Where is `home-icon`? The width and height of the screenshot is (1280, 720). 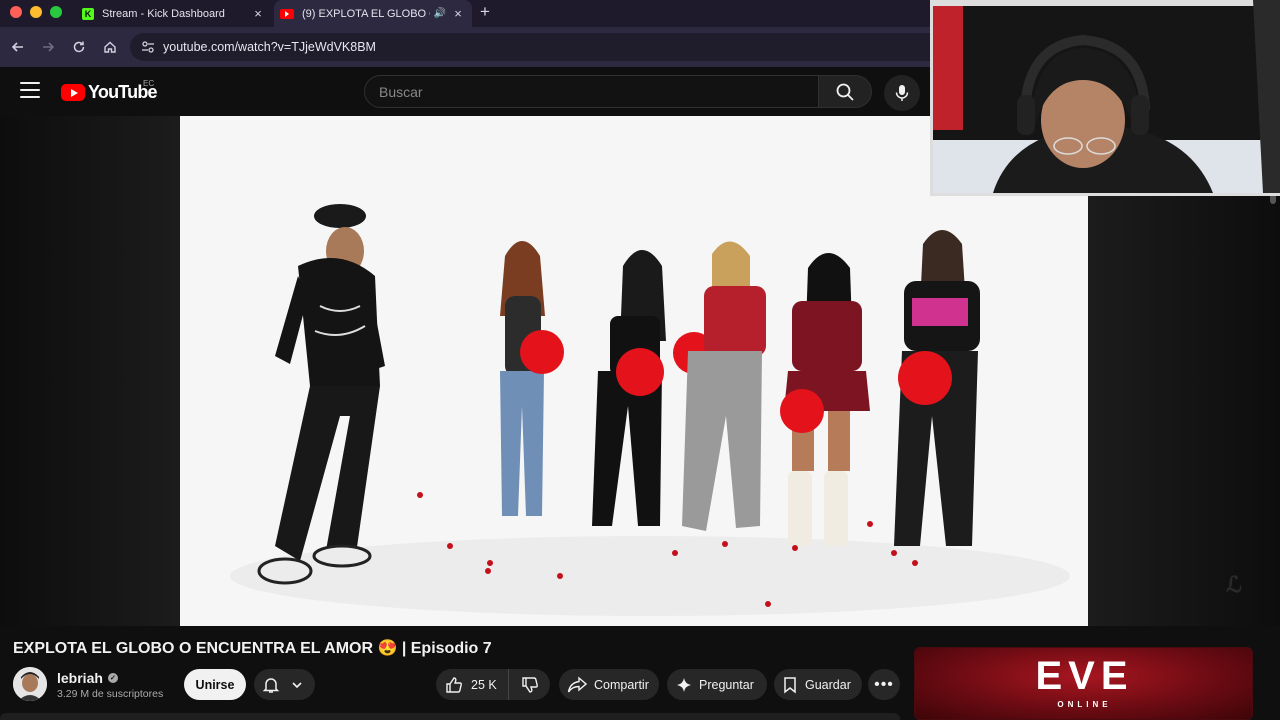 home-icon is located at coordinates (110, 47).